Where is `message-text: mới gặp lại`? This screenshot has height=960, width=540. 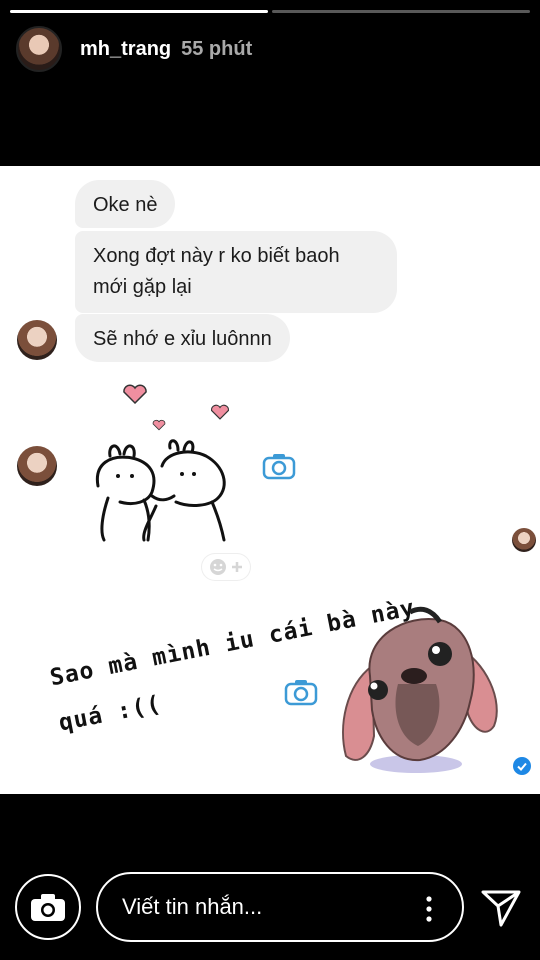
message-text: mới gặp lại is located at coordinates (142, 287).